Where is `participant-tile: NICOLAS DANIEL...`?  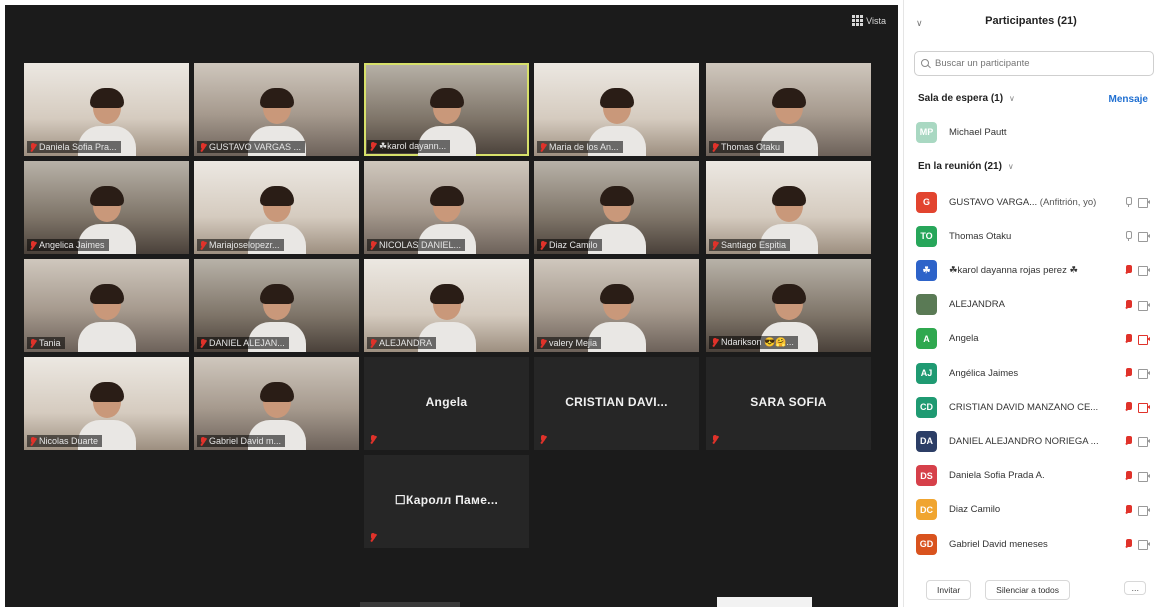
participant-tile: NICOLAS DANIEL... is located at coordinates (446, 207).